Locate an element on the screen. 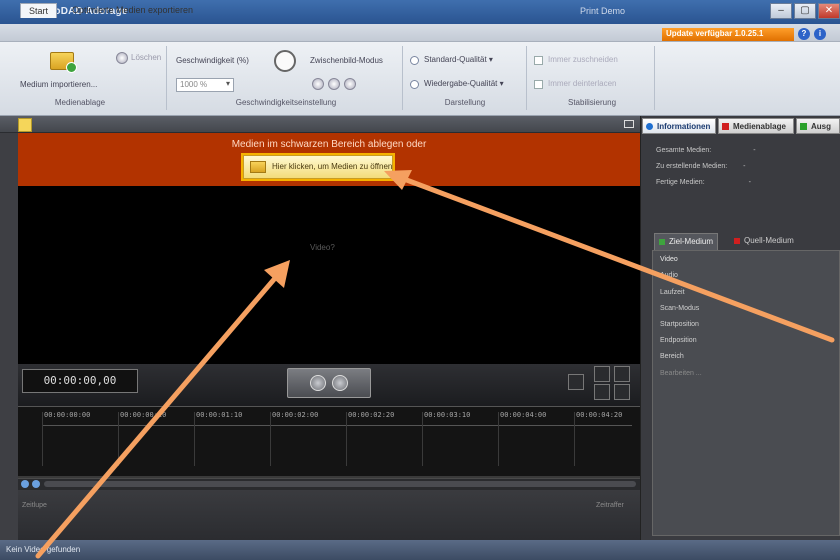 The height and width of the screenshot is (560, 840). zoom-out-button is located at coordinates (602, 392).